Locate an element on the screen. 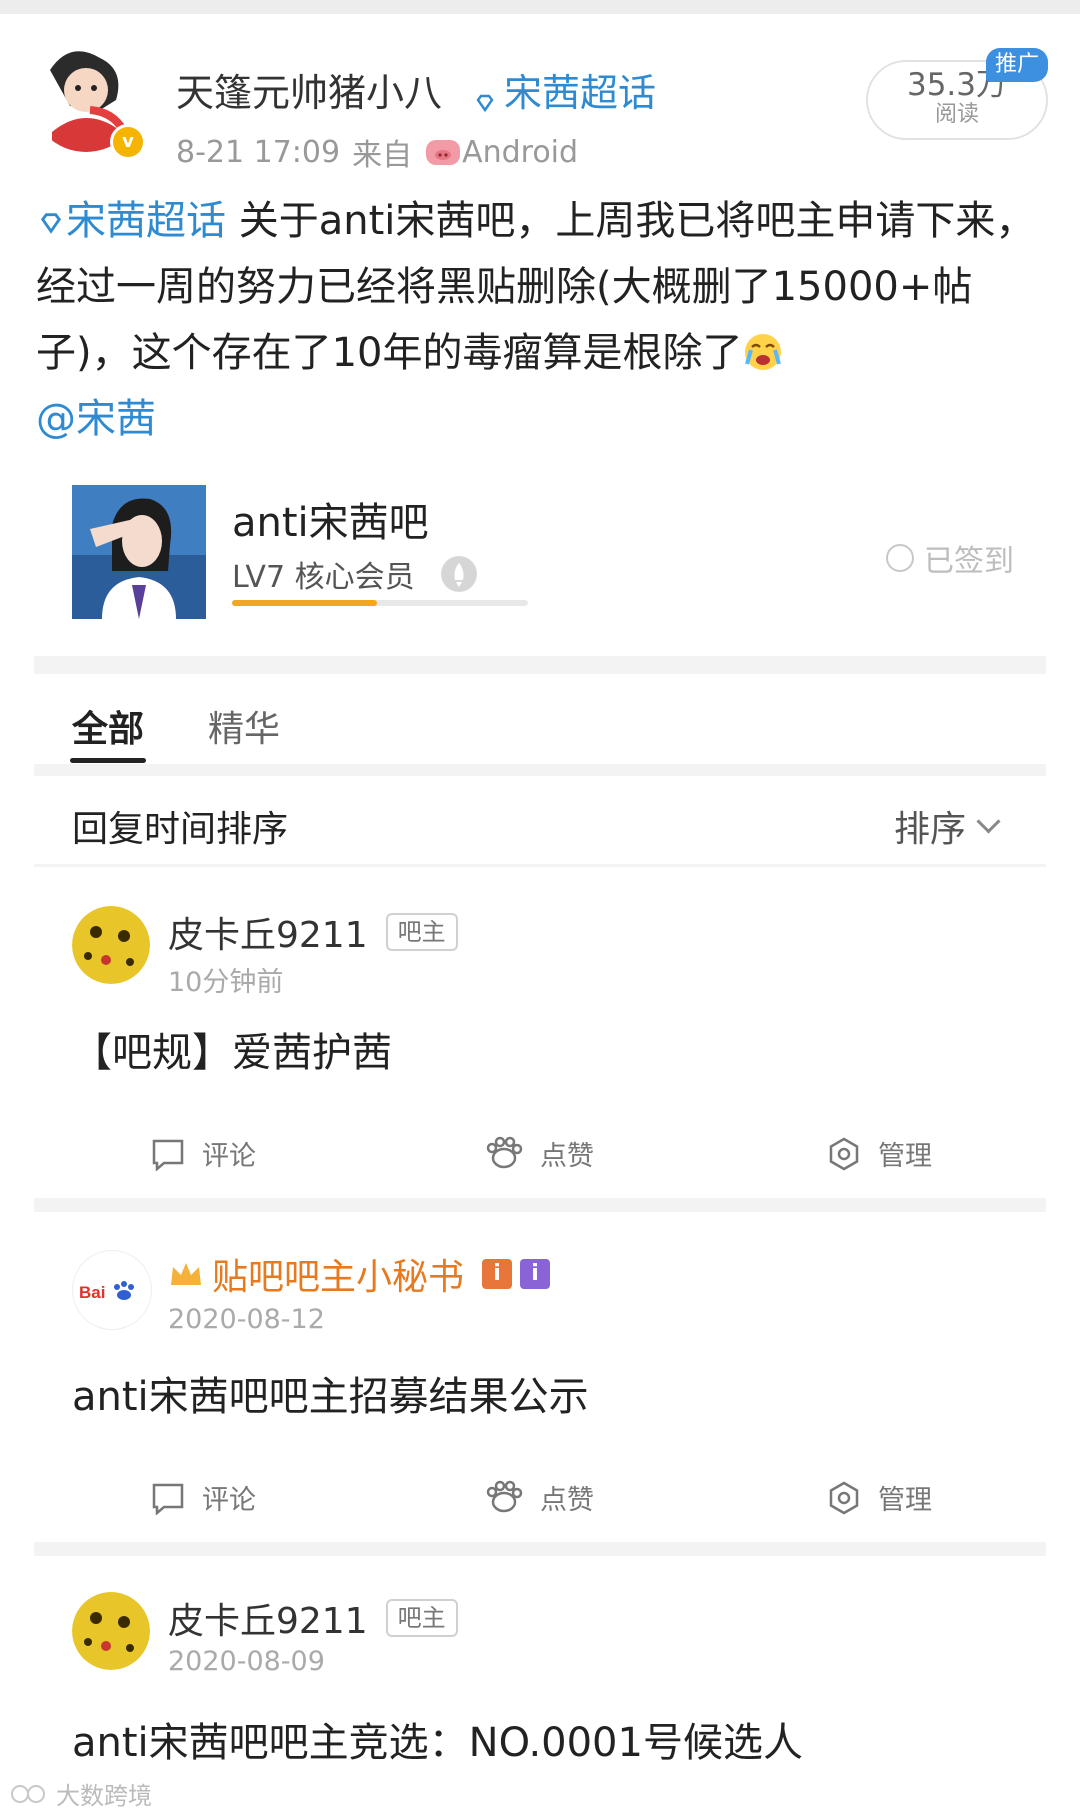  post-meta: 8-21 17:09 来自 Android is located at coordinates (377, 152).